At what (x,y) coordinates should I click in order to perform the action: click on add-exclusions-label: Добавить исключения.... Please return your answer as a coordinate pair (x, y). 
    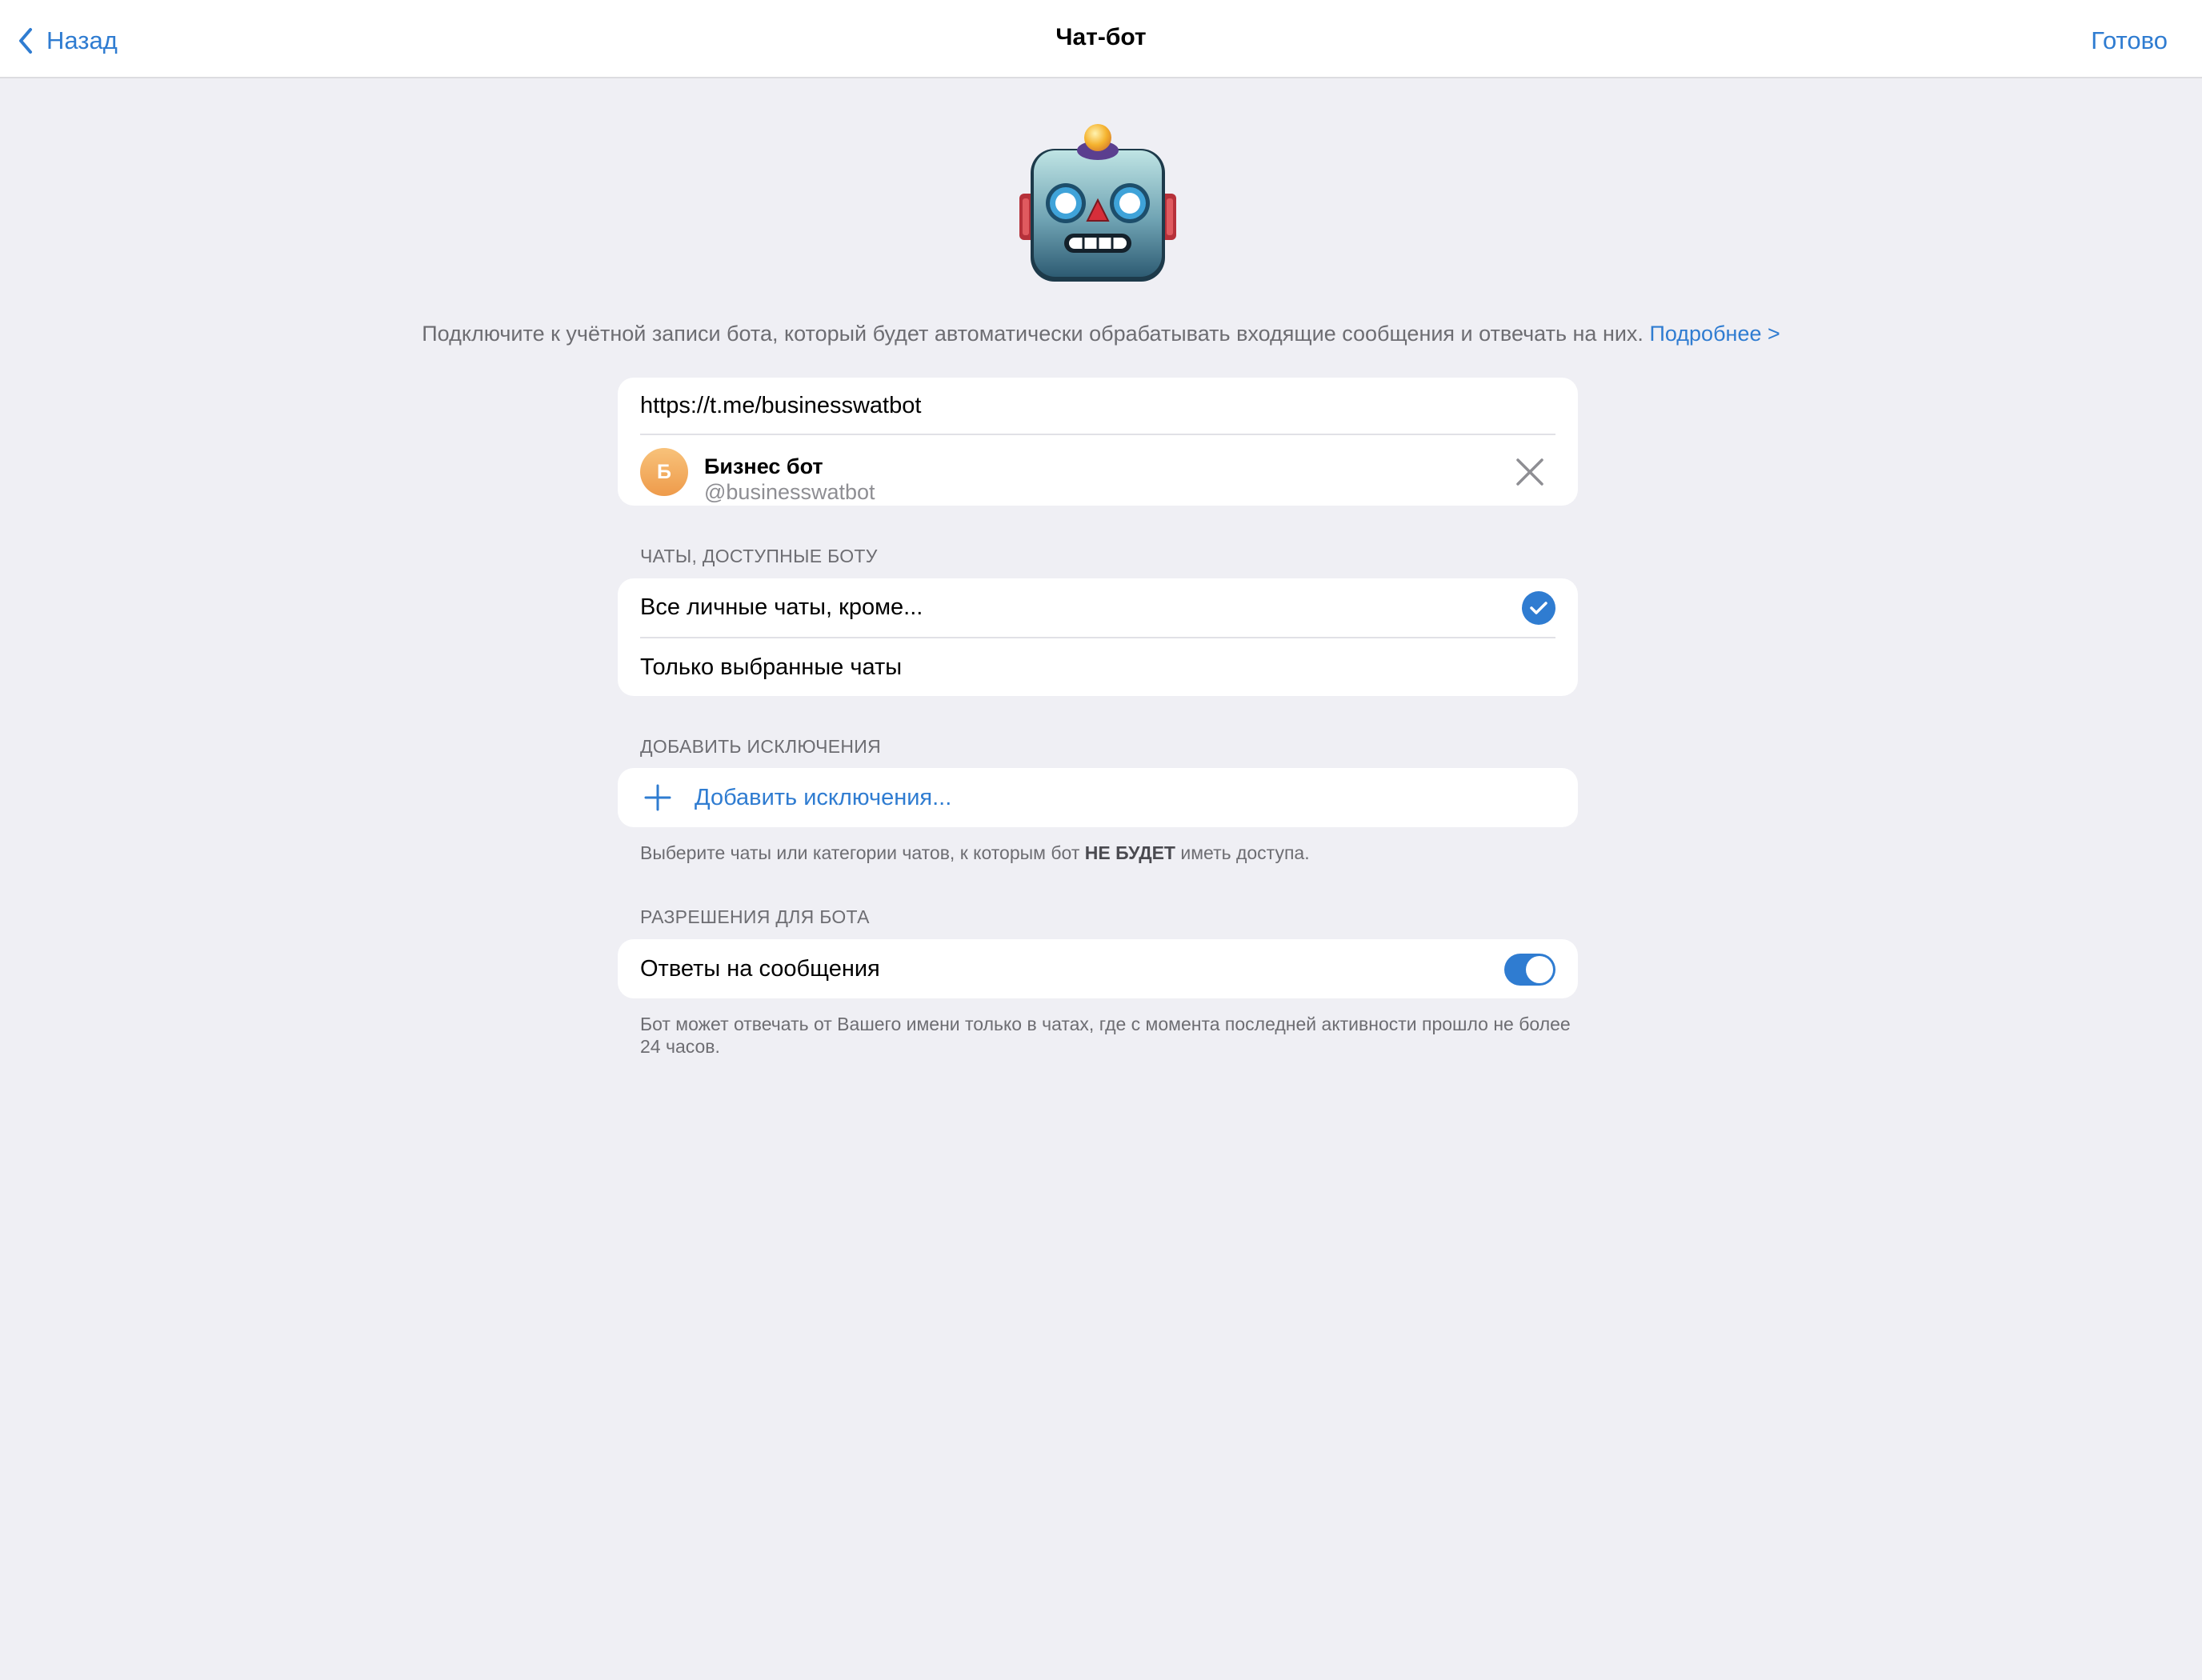
    Looking at the image, I should click on (823, 797).